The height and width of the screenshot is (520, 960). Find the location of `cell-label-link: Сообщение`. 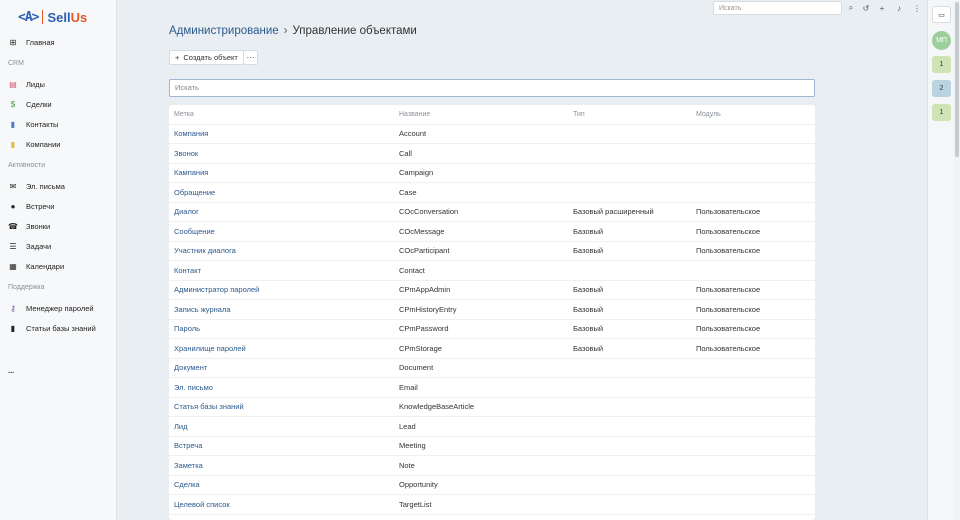

cell-label-link: Сообщение is located at coordinates (281, 231).